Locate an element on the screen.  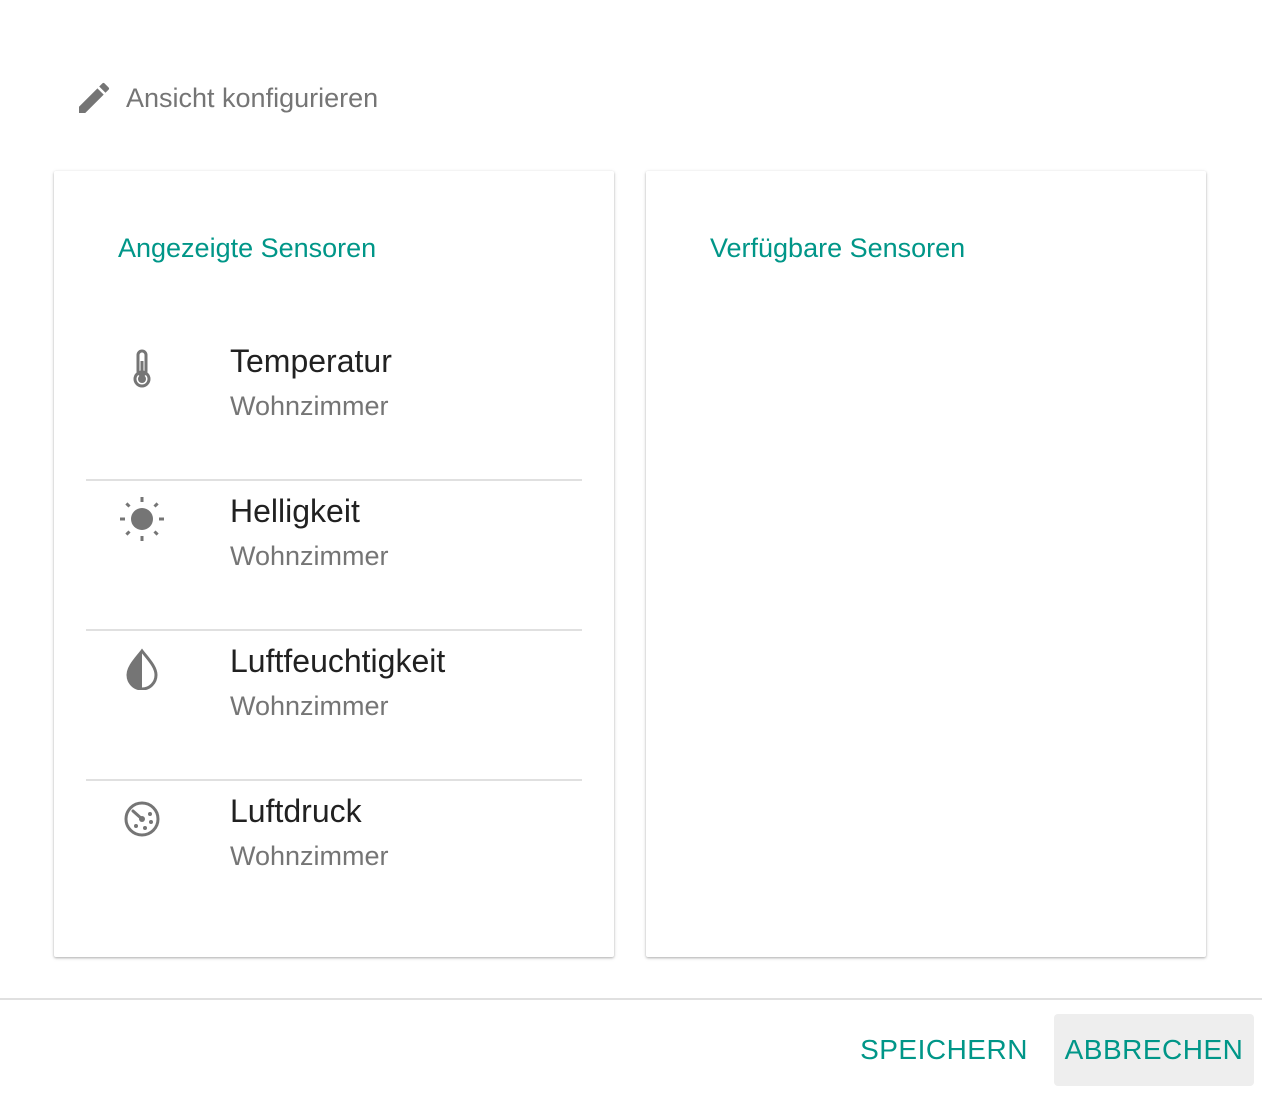
sensor-name: Temperatur is located at coordinates (311, 361).